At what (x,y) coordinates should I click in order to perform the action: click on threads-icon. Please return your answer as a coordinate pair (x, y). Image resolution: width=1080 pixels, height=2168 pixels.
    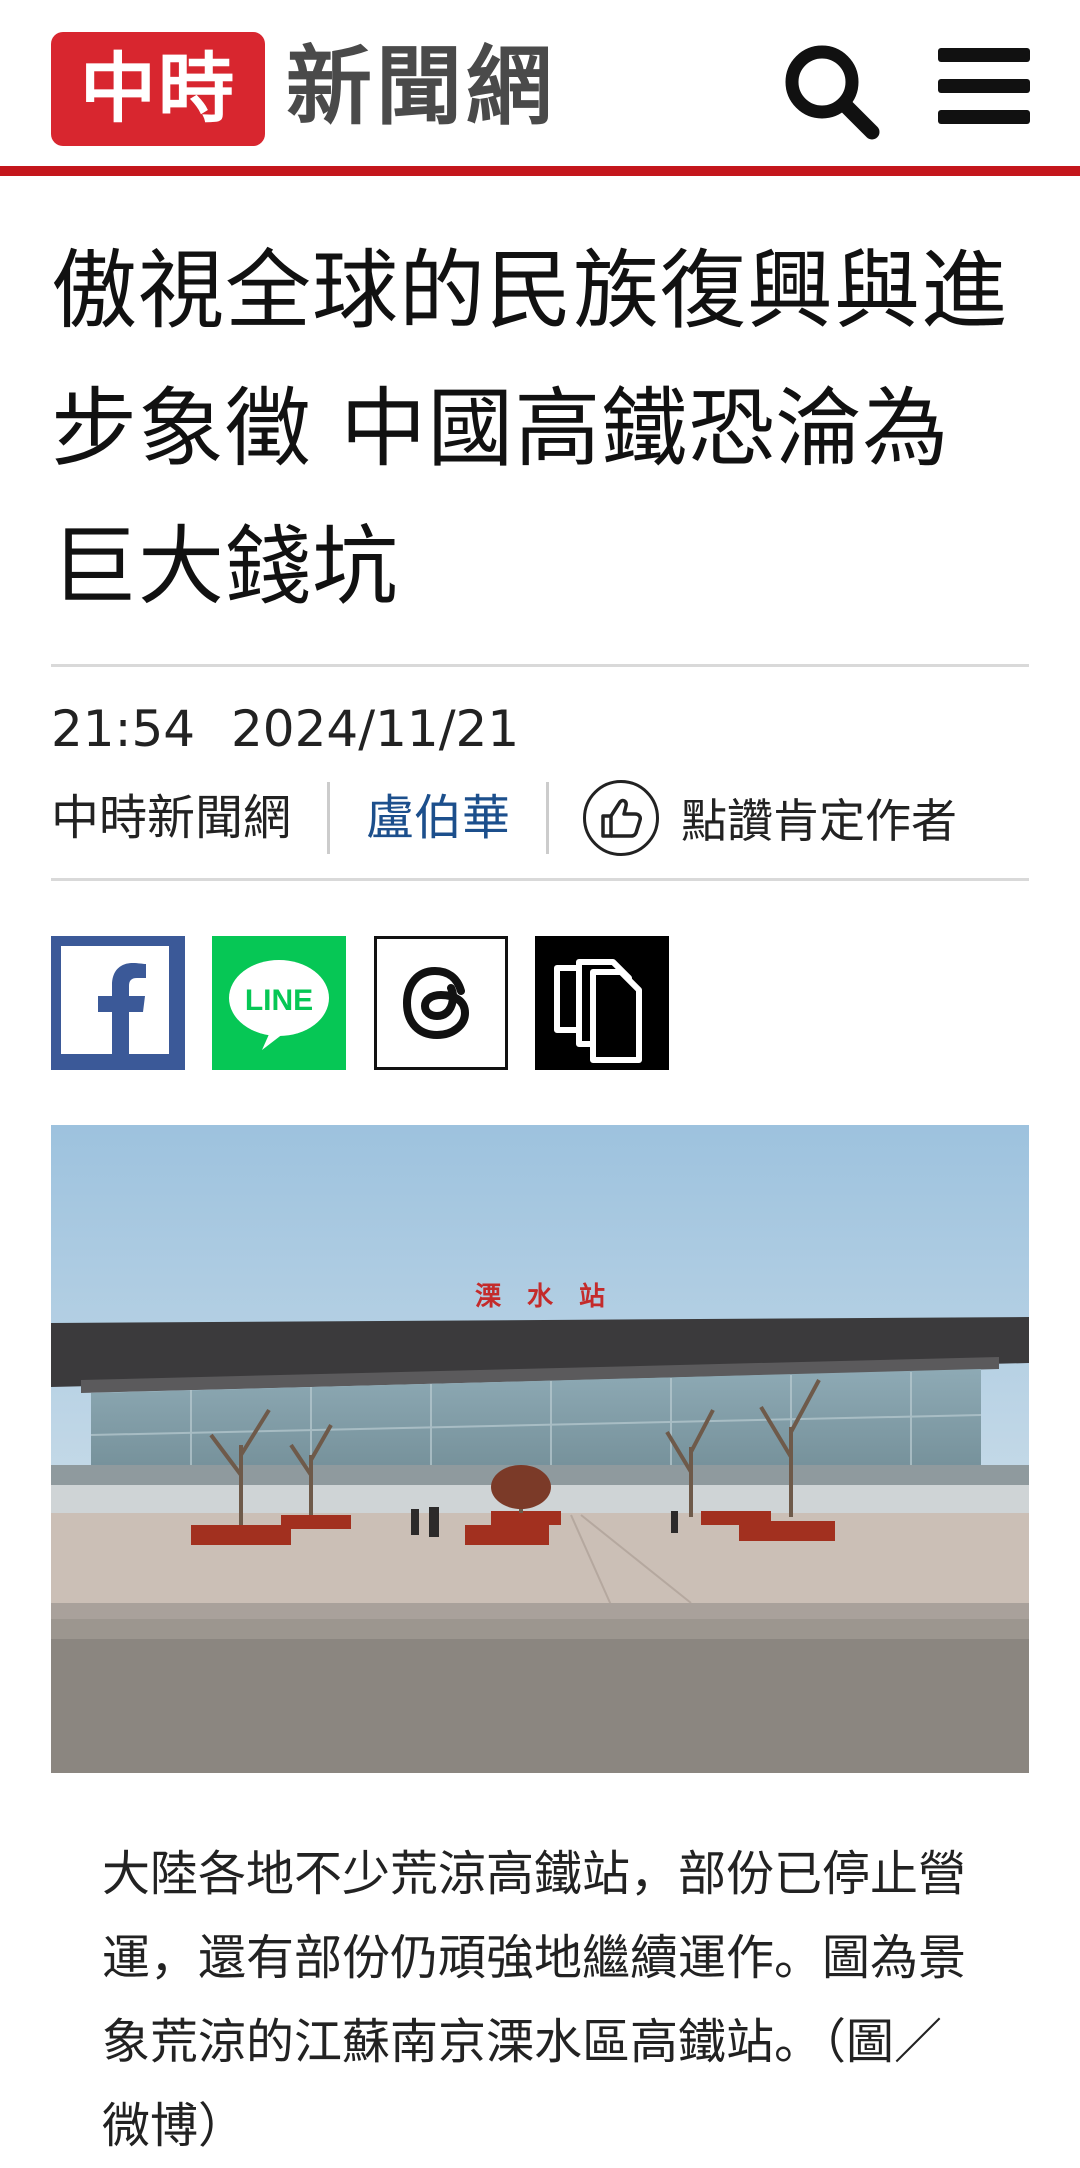
    Looking at the image, I should click on (436, 1003).